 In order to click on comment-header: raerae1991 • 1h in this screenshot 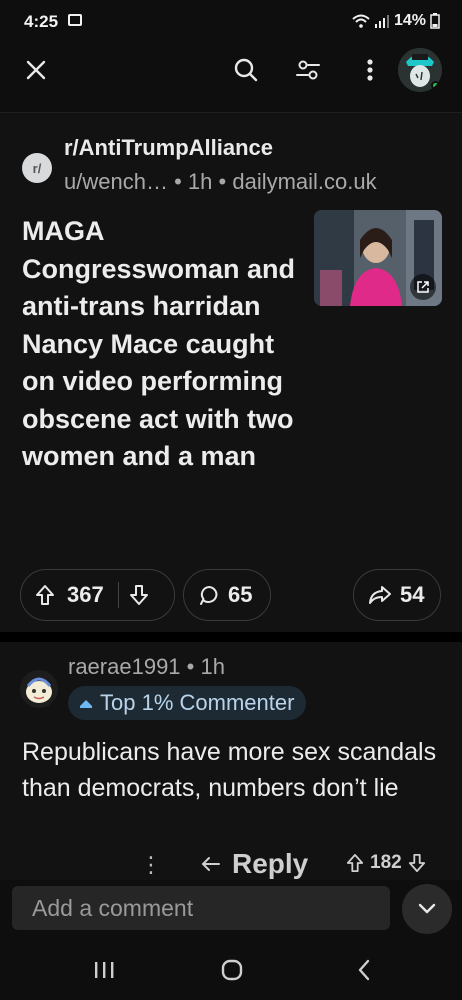, I will do `click(146, 667)`.